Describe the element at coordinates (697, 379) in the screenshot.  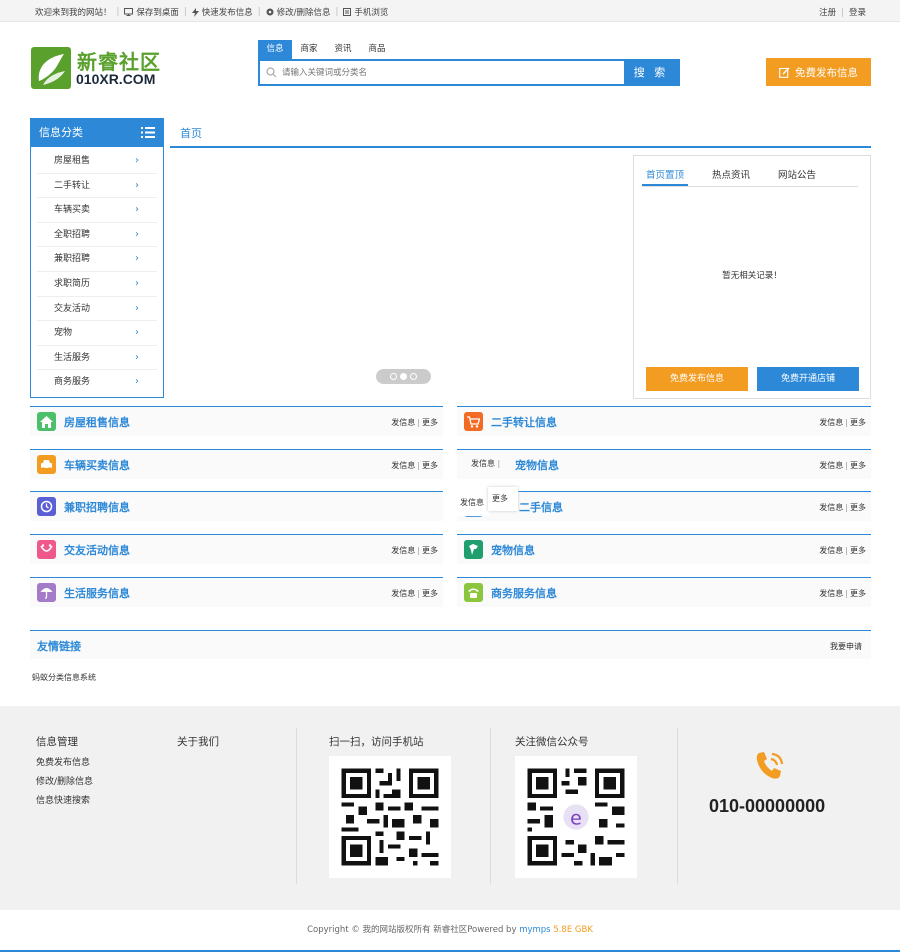
I see `notice-post-button: 免费发布信息` at that location.